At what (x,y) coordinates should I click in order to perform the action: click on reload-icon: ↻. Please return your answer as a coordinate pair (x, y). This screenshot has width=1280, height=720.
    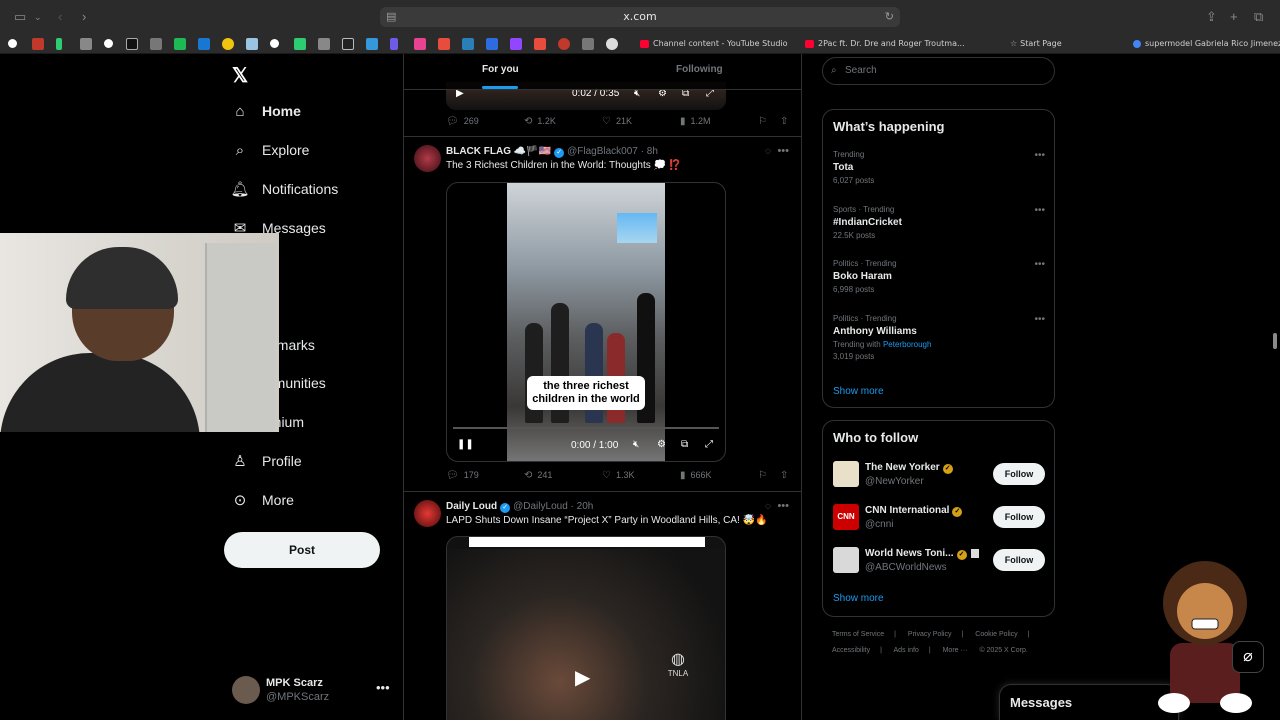
    Looking at the image, I should click on (889, 17).